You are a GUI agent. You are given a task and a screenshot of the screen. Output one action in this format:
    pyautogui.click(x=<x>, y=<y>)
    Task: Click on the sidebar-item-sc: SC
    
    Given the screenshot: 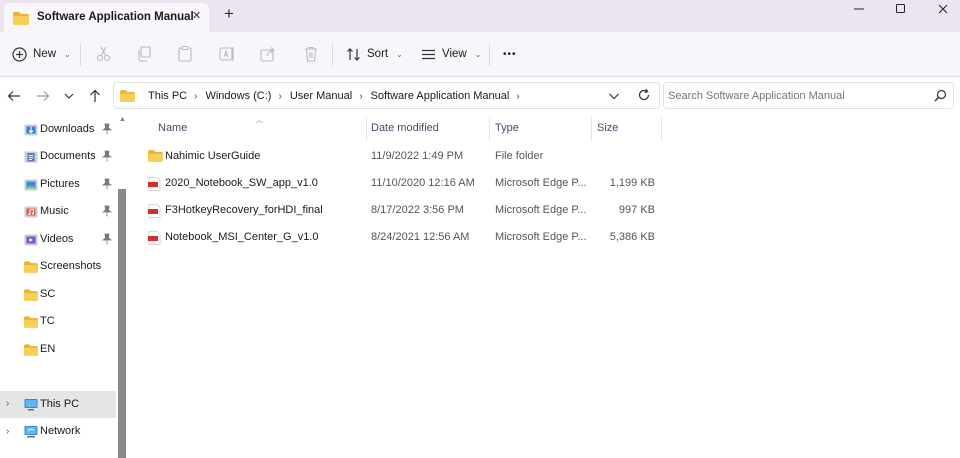 What is the action you would take?
    pyautogui.click(x=58, y=295)
    